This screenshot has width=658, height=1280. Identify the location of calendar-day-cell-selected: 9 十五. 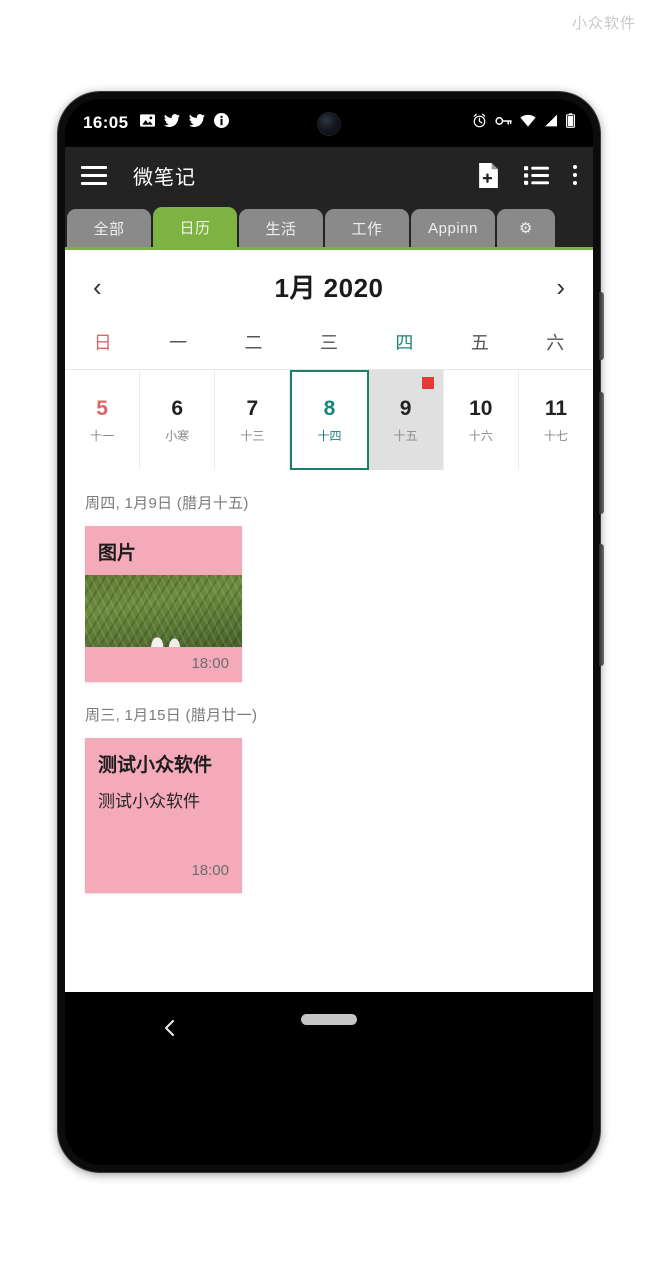
(406, 420).